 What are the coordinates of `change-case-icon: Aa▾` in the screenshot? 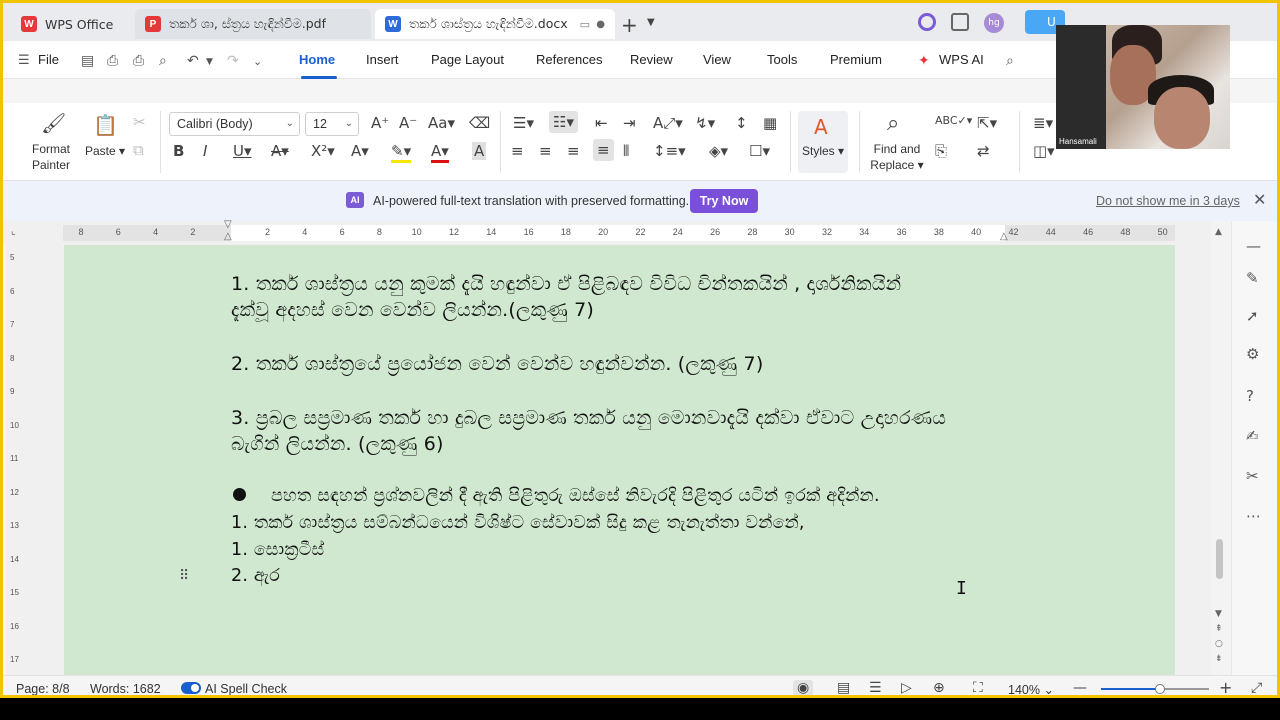 It's located at (441, 123).